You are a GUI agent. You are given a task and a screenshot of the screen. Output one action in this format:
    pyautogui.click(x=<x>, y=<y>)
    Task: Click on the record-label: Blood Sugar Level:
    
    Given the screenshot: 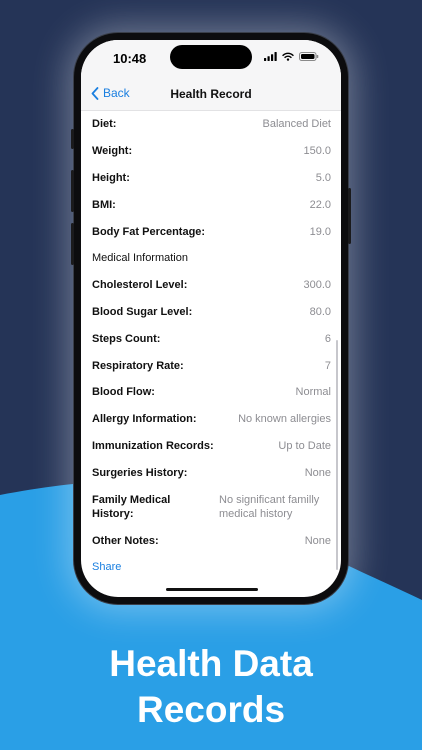 What is the action you would take?
    pyautogui.click(x=142, y=311)
    